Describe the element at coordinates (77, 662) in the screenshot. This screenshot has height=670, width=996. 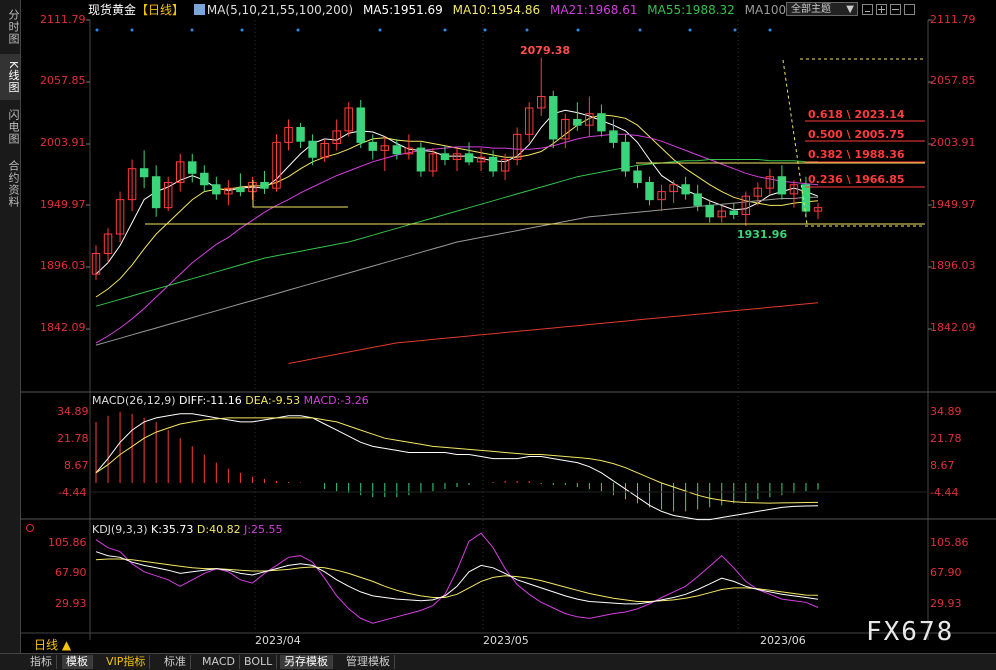
I see `tab-template: 模板` at that location.